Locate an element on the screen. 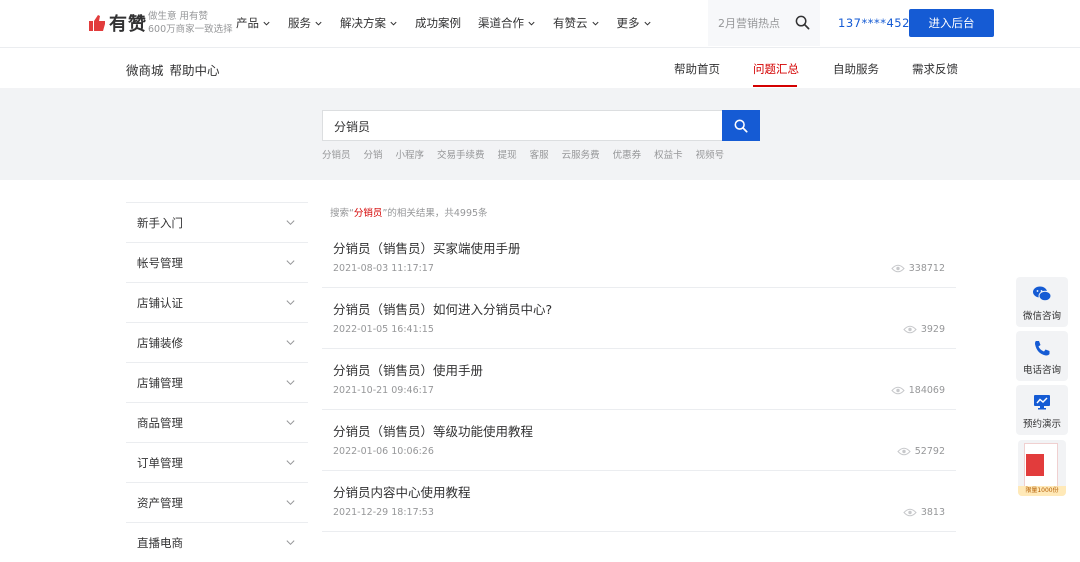  tab-faq: 问题汇总 is located at coordinates (776, 69).